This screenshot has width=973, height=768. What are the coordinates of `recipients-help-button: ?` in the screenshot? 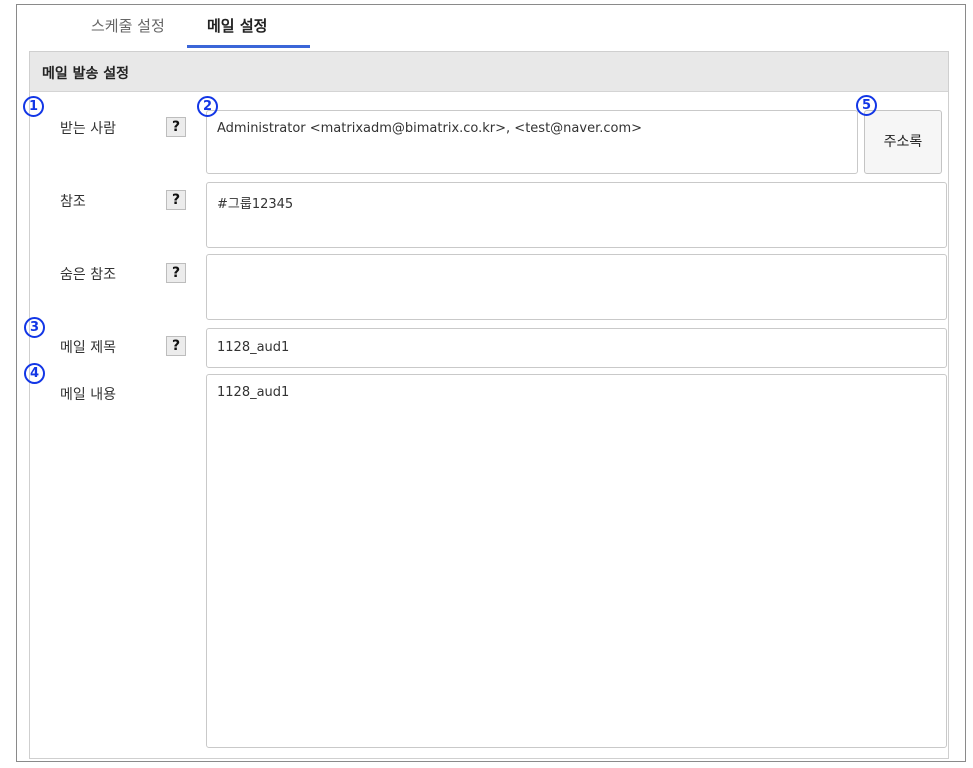 It's located at (176, 127).